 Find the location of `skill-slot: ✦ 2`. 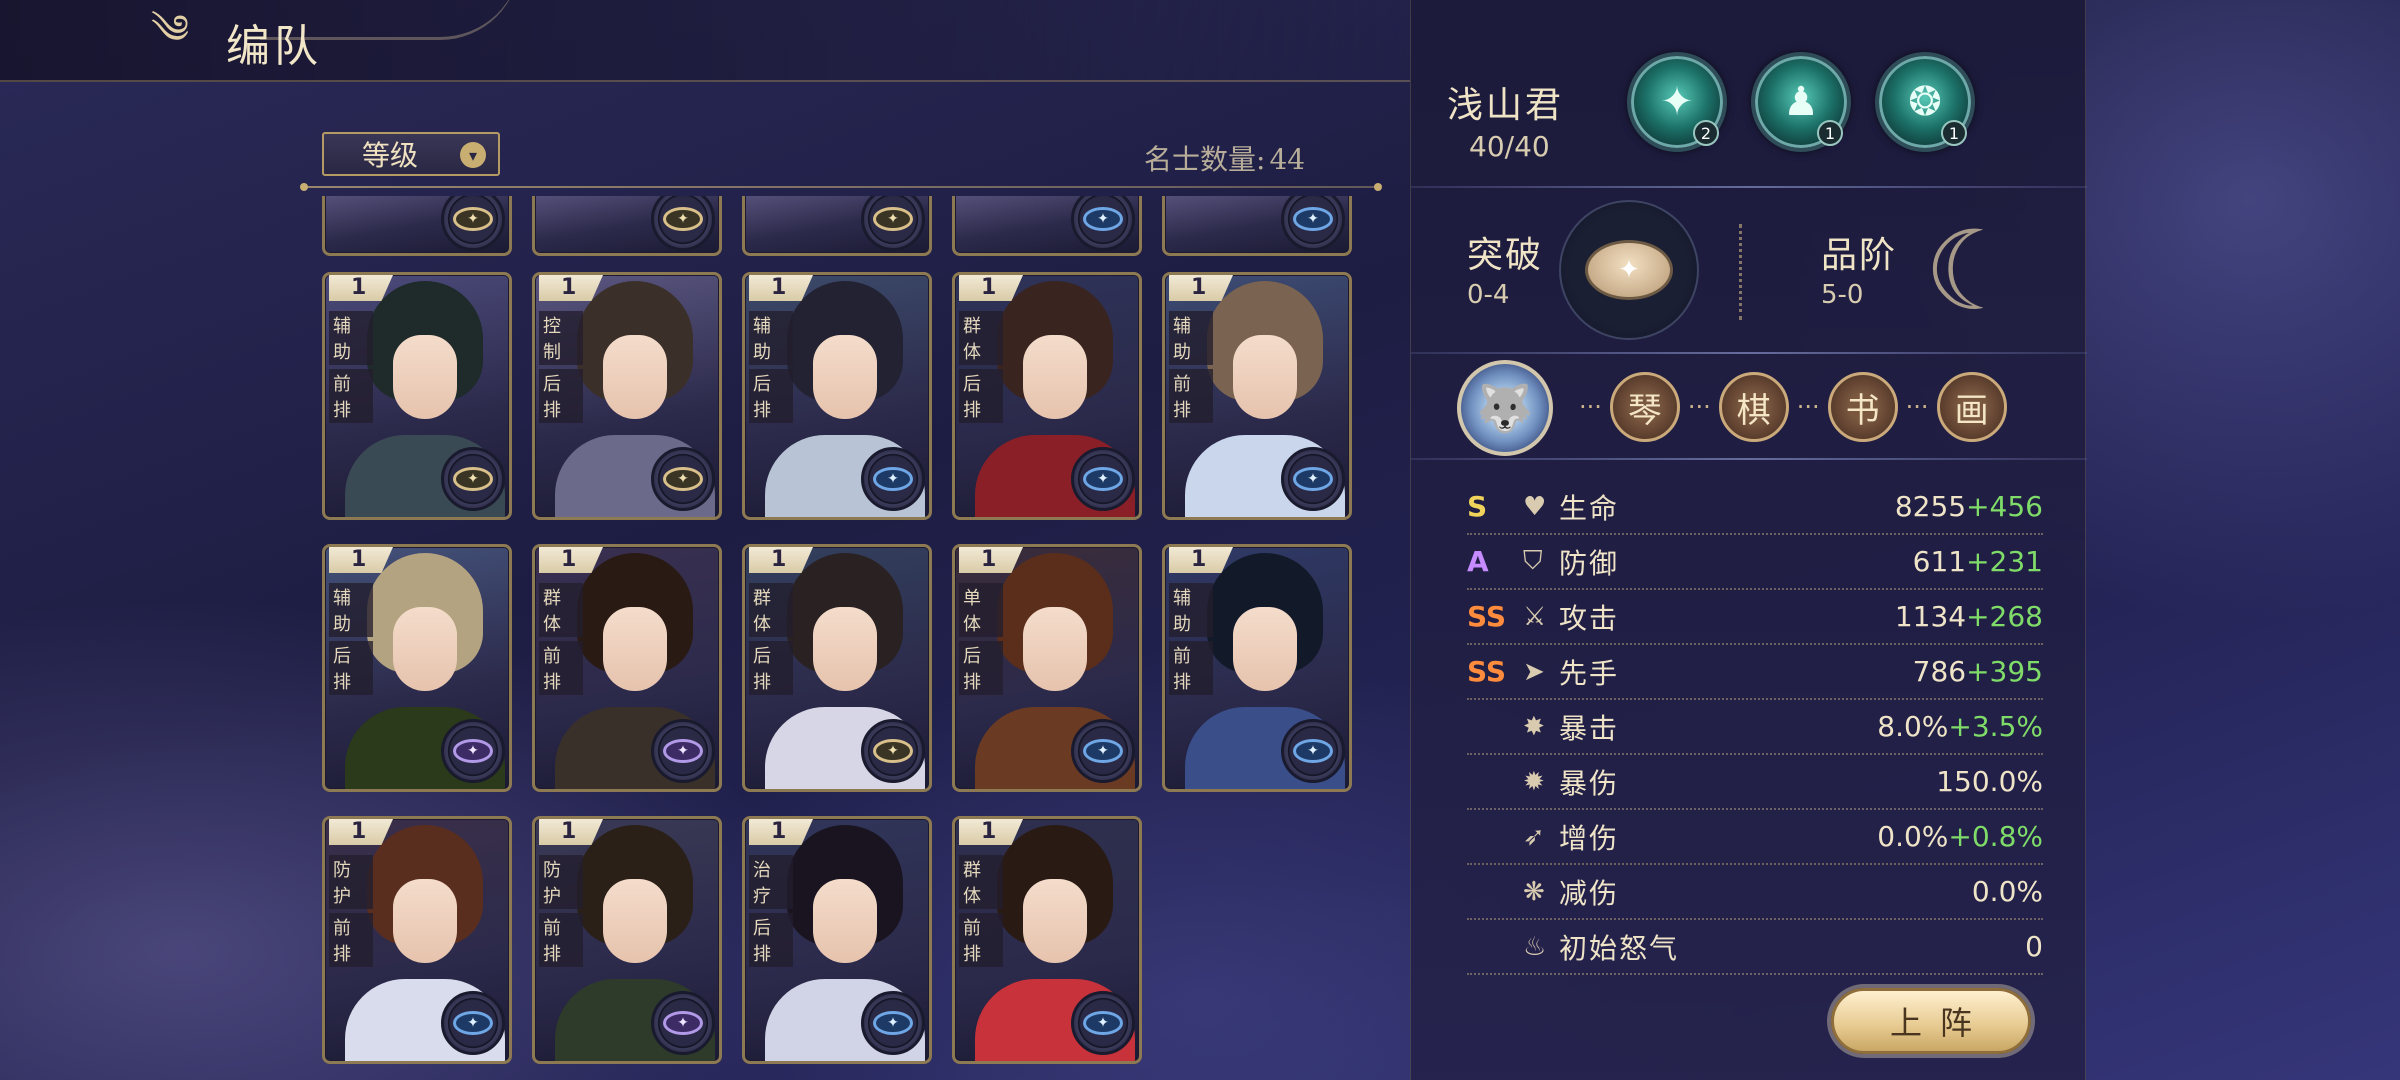

skill-slot: ✦ 2 is located at coordinates (1677, 102).